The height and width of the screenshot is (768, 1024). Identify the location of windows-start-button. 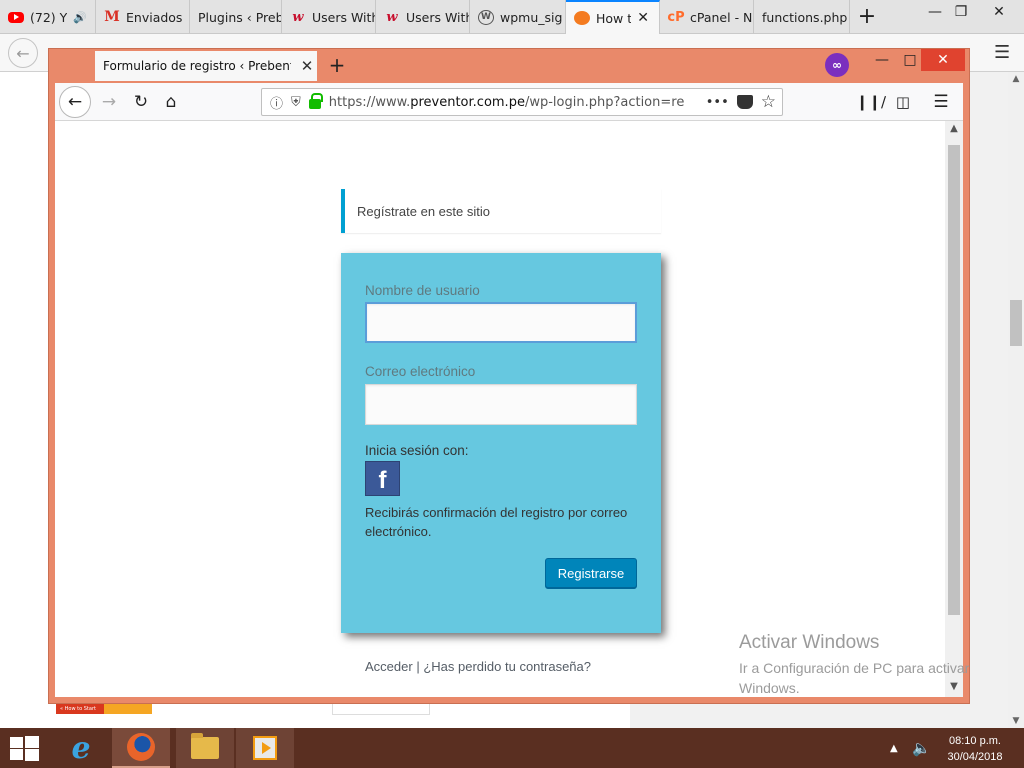
(24, 748).